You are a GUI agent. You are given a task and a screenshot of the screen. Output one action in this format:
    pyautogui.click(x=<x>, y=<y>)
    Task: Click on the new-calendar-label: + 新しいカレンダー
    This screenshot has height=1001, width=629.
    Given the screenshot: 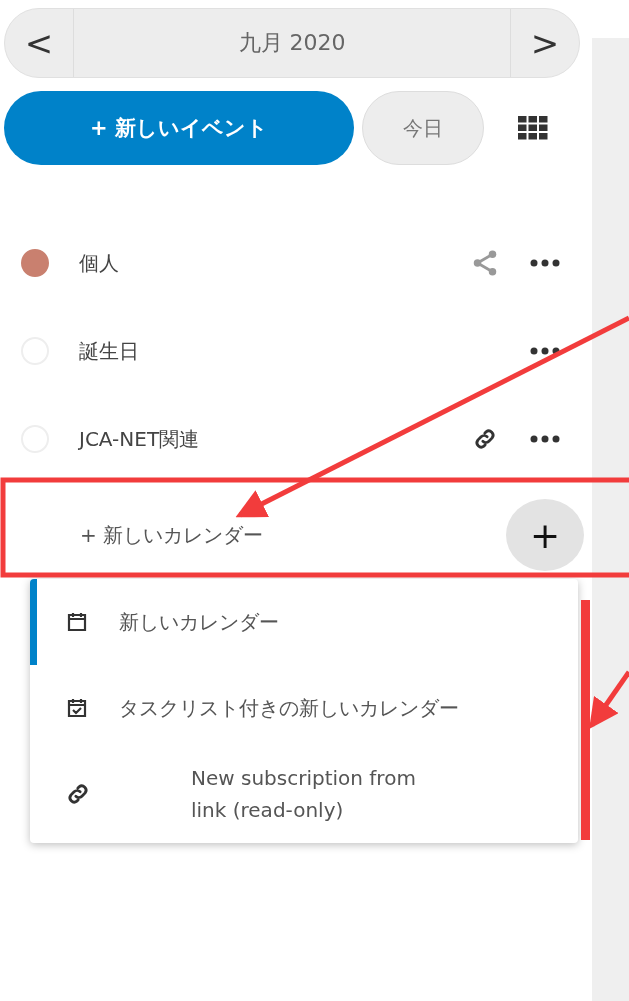 What is the action you would take?
    pyautogui.click(x=293, y=535)
    